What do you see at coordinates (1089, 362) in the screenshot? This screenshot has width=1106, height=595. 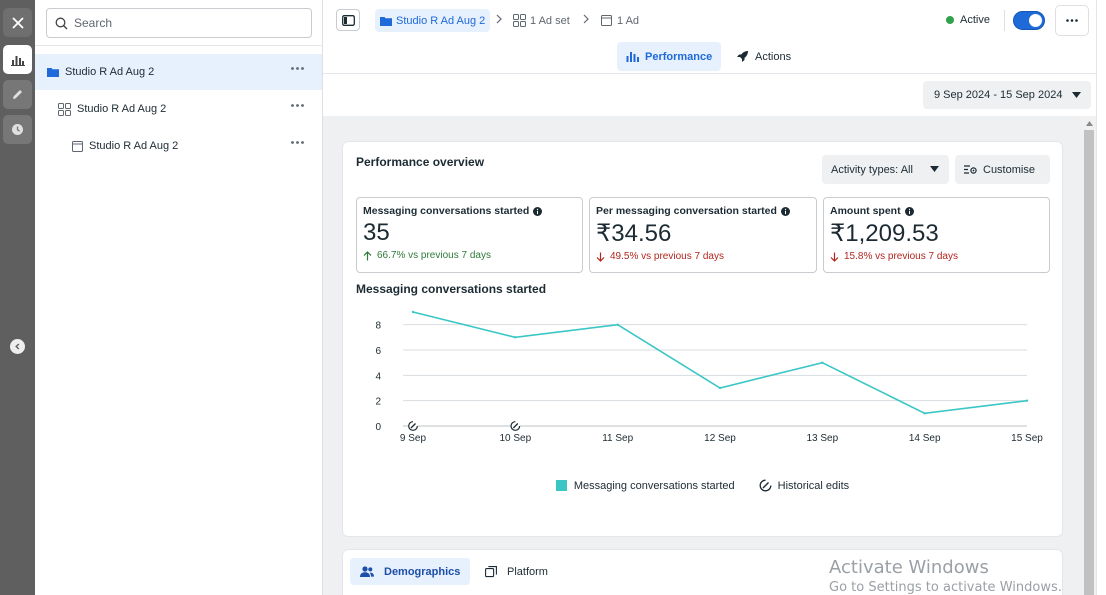 I see `scrollbar-thumb` at bounding box center [1089, 362].